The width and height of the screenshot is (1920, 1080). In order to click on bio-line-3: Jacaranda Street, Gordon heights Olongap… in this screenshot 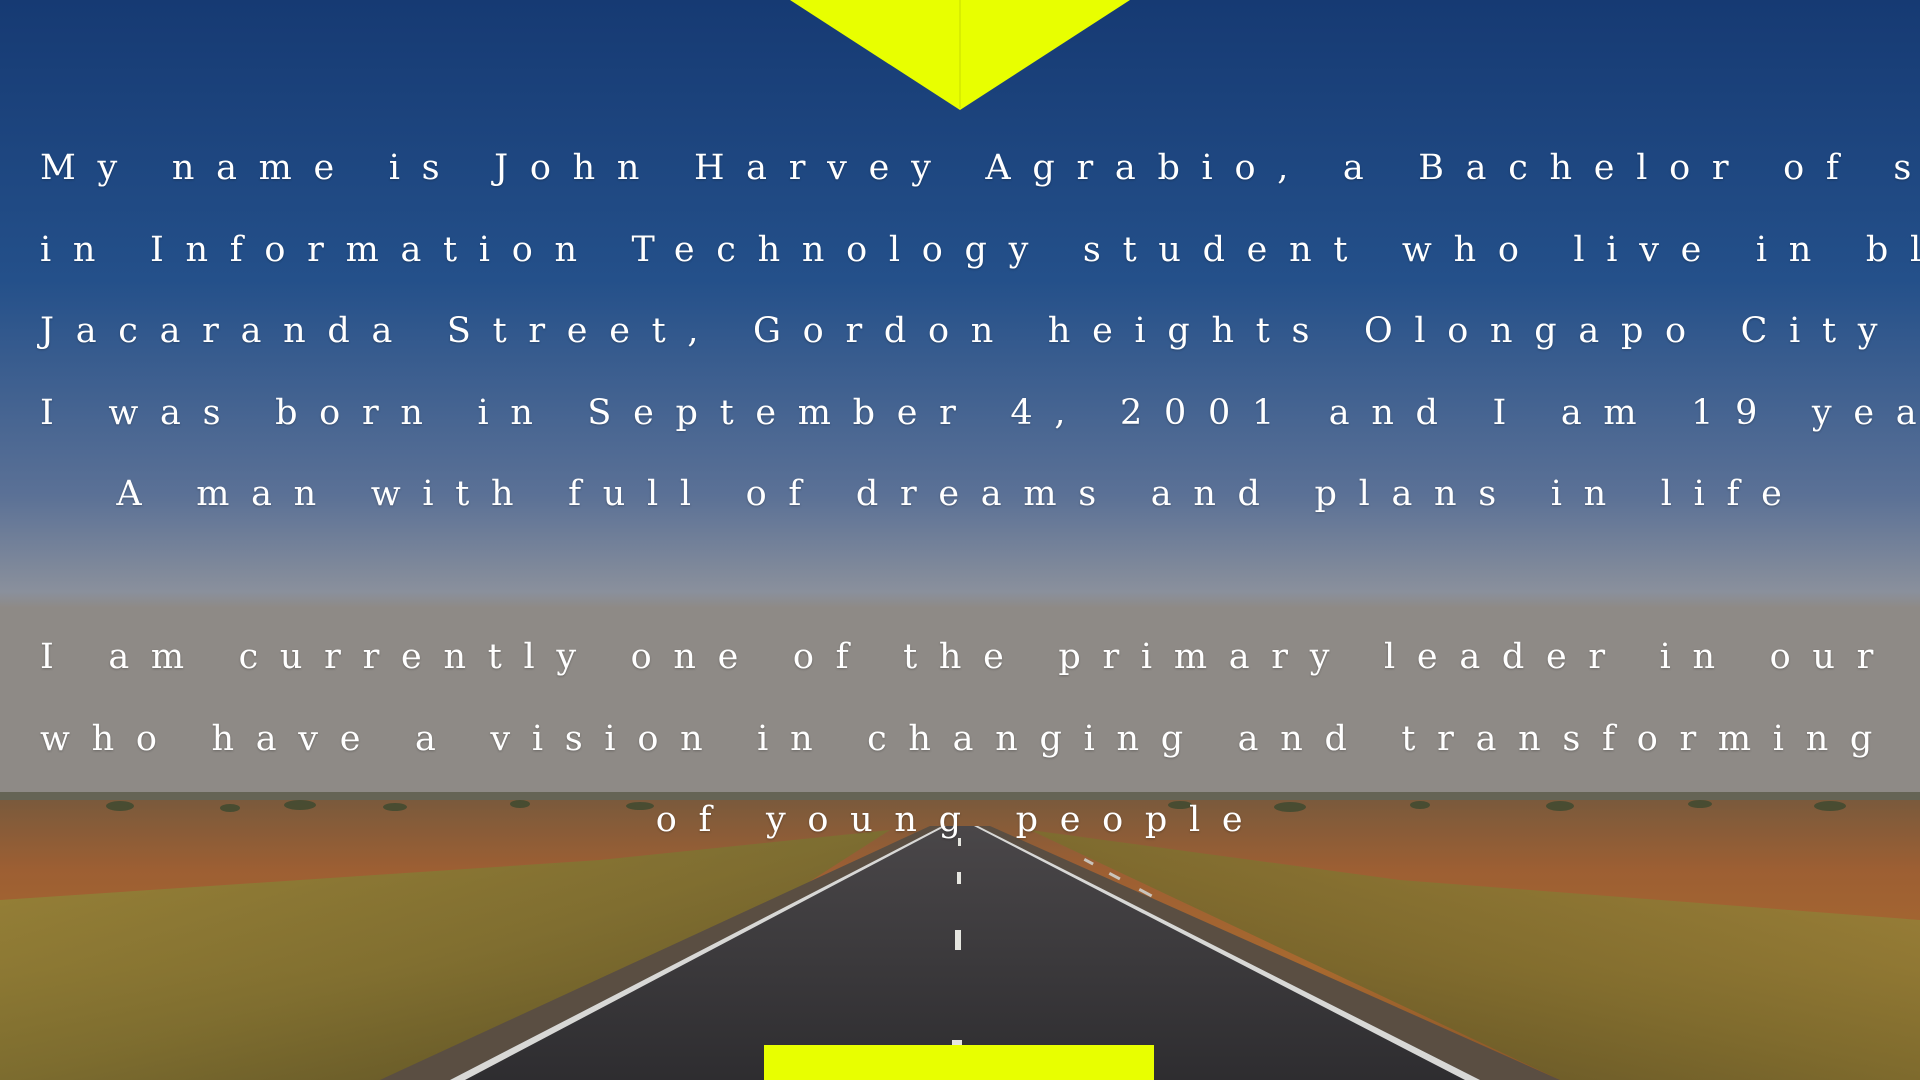, I will do `click(970, 331)`.